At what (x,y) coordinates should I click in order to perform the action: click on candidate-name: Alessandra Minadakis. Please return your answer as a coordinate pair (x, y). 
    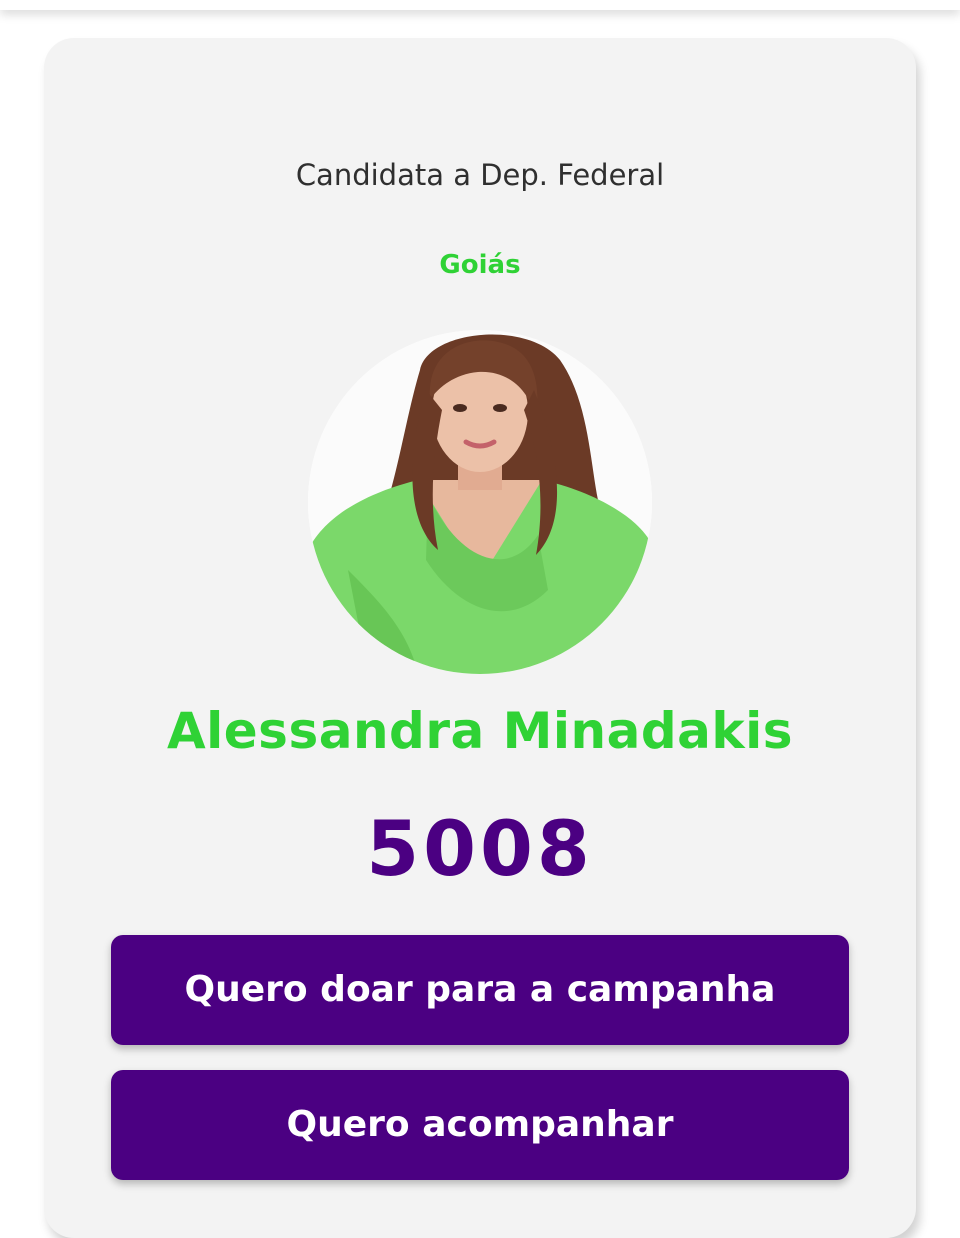
    Looking at the image, I should click on (480, 731).